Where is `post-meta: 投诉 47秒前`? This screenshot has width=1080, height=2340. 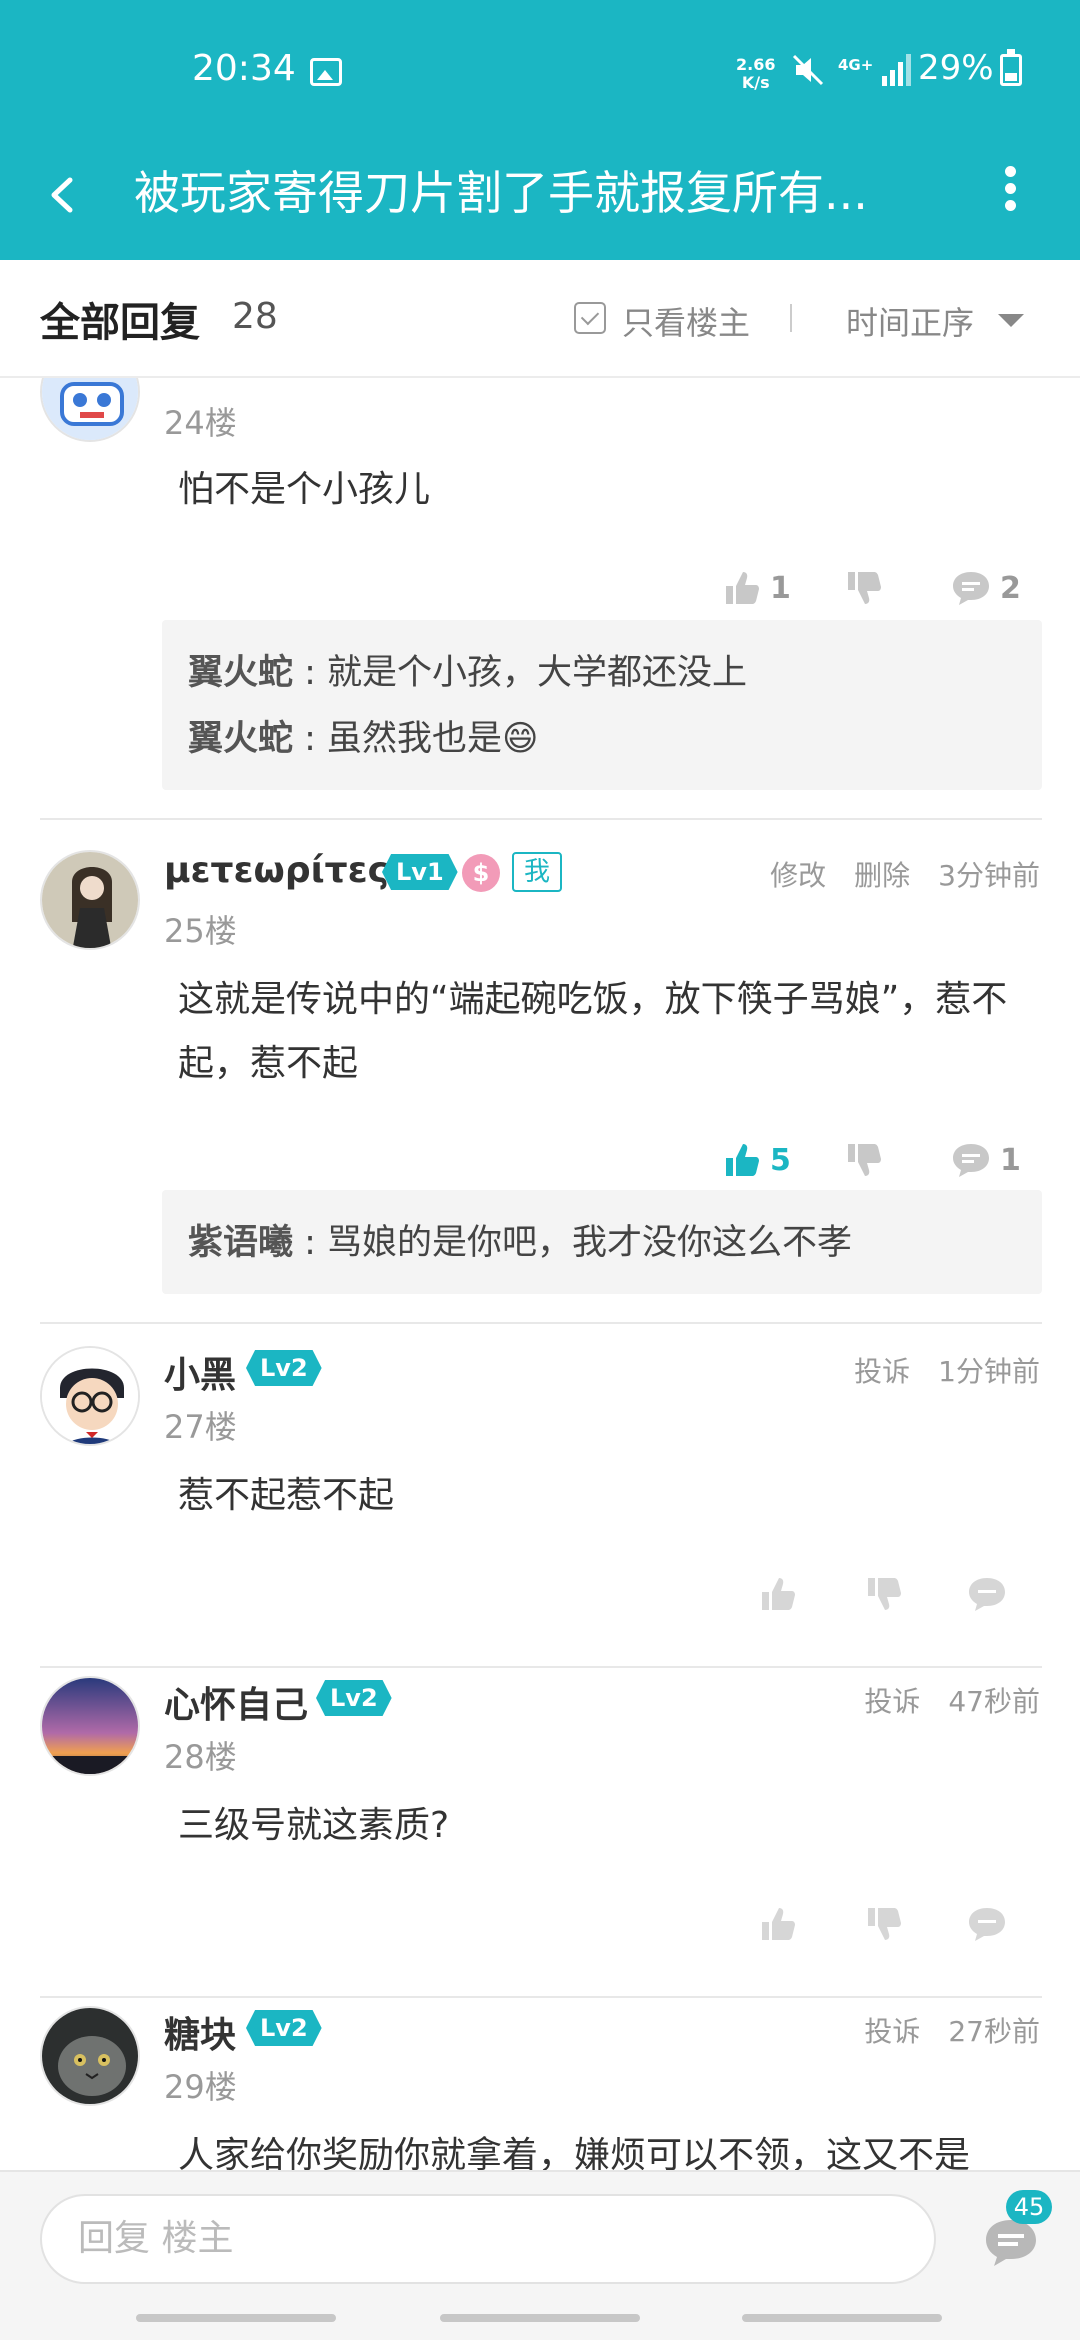
post-meta: 投诉 47秒前 is located at coordinates (952, 1700).